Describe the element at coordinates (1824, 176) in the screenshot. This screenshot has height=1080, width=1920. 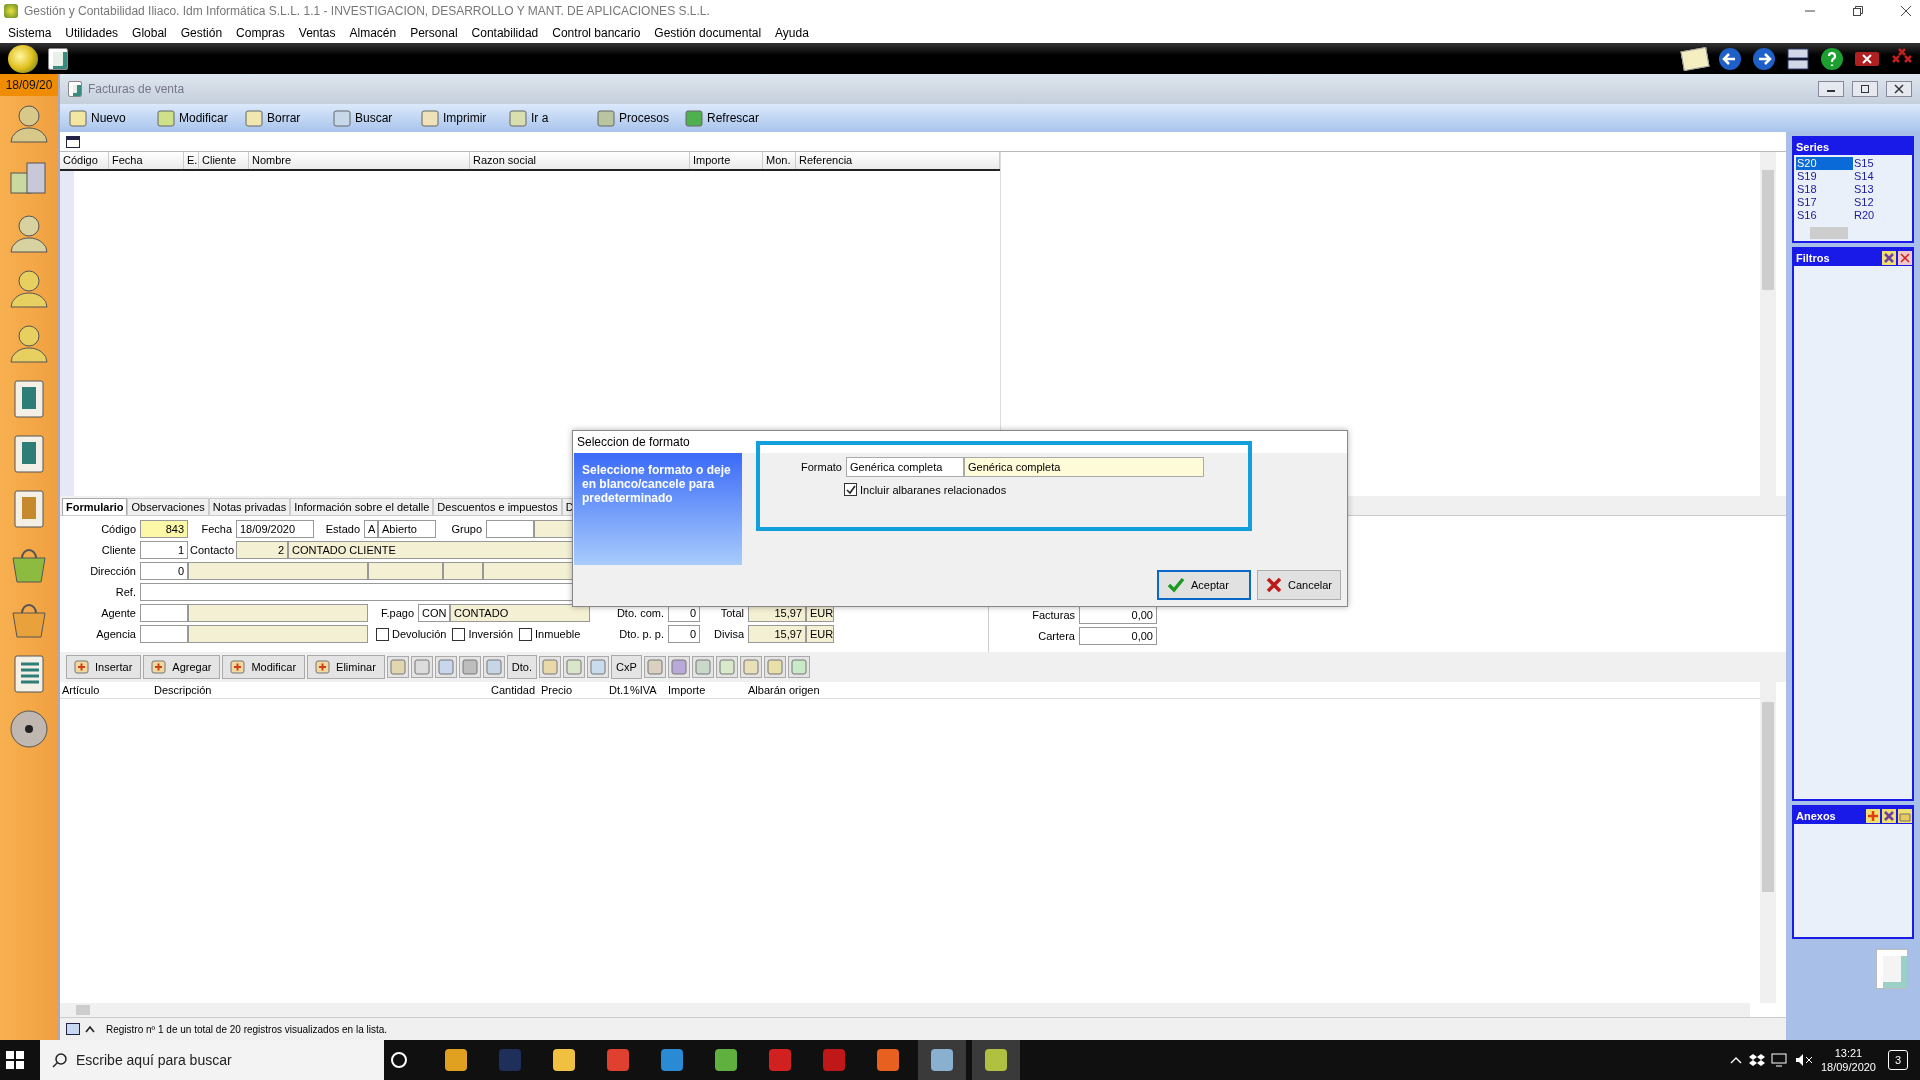
I see `series-item: S19` at that location.